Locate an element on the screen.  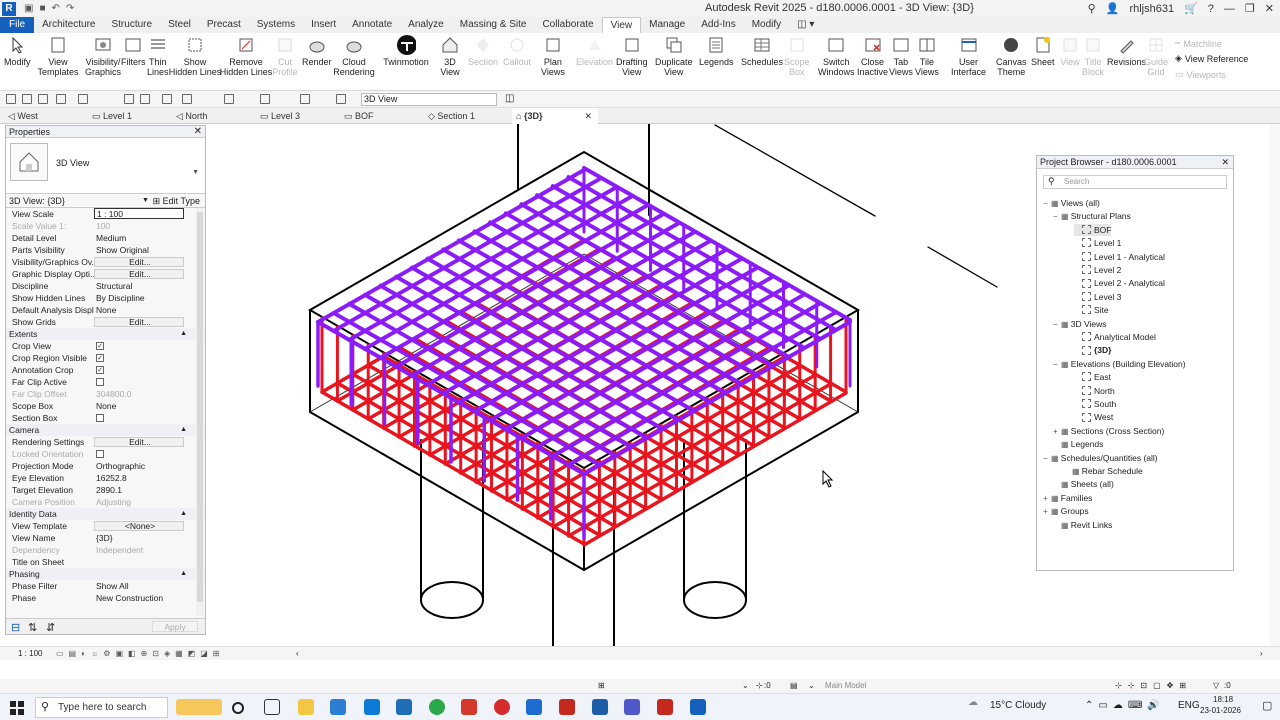
close-inactive-button: Close Inactive is located at coordinates (872, 56).